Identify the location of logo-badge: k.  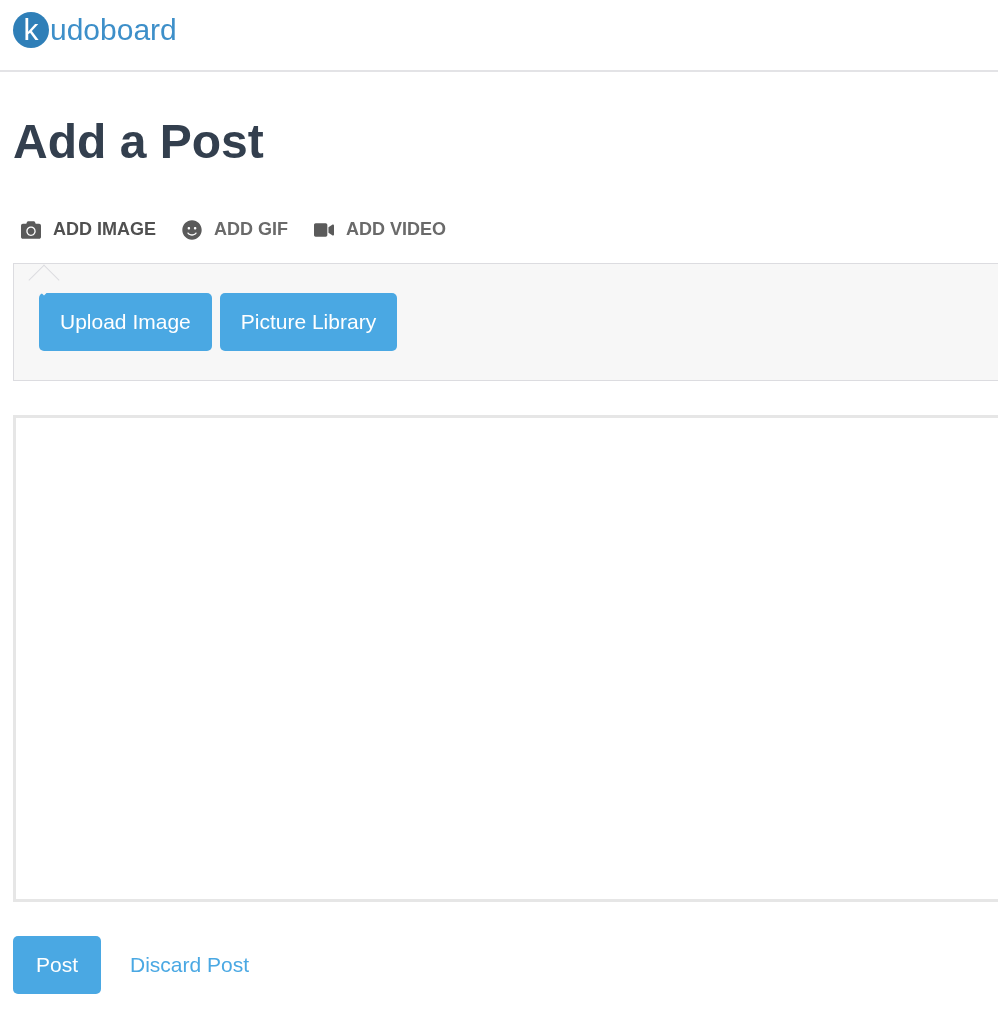
(31, 30).